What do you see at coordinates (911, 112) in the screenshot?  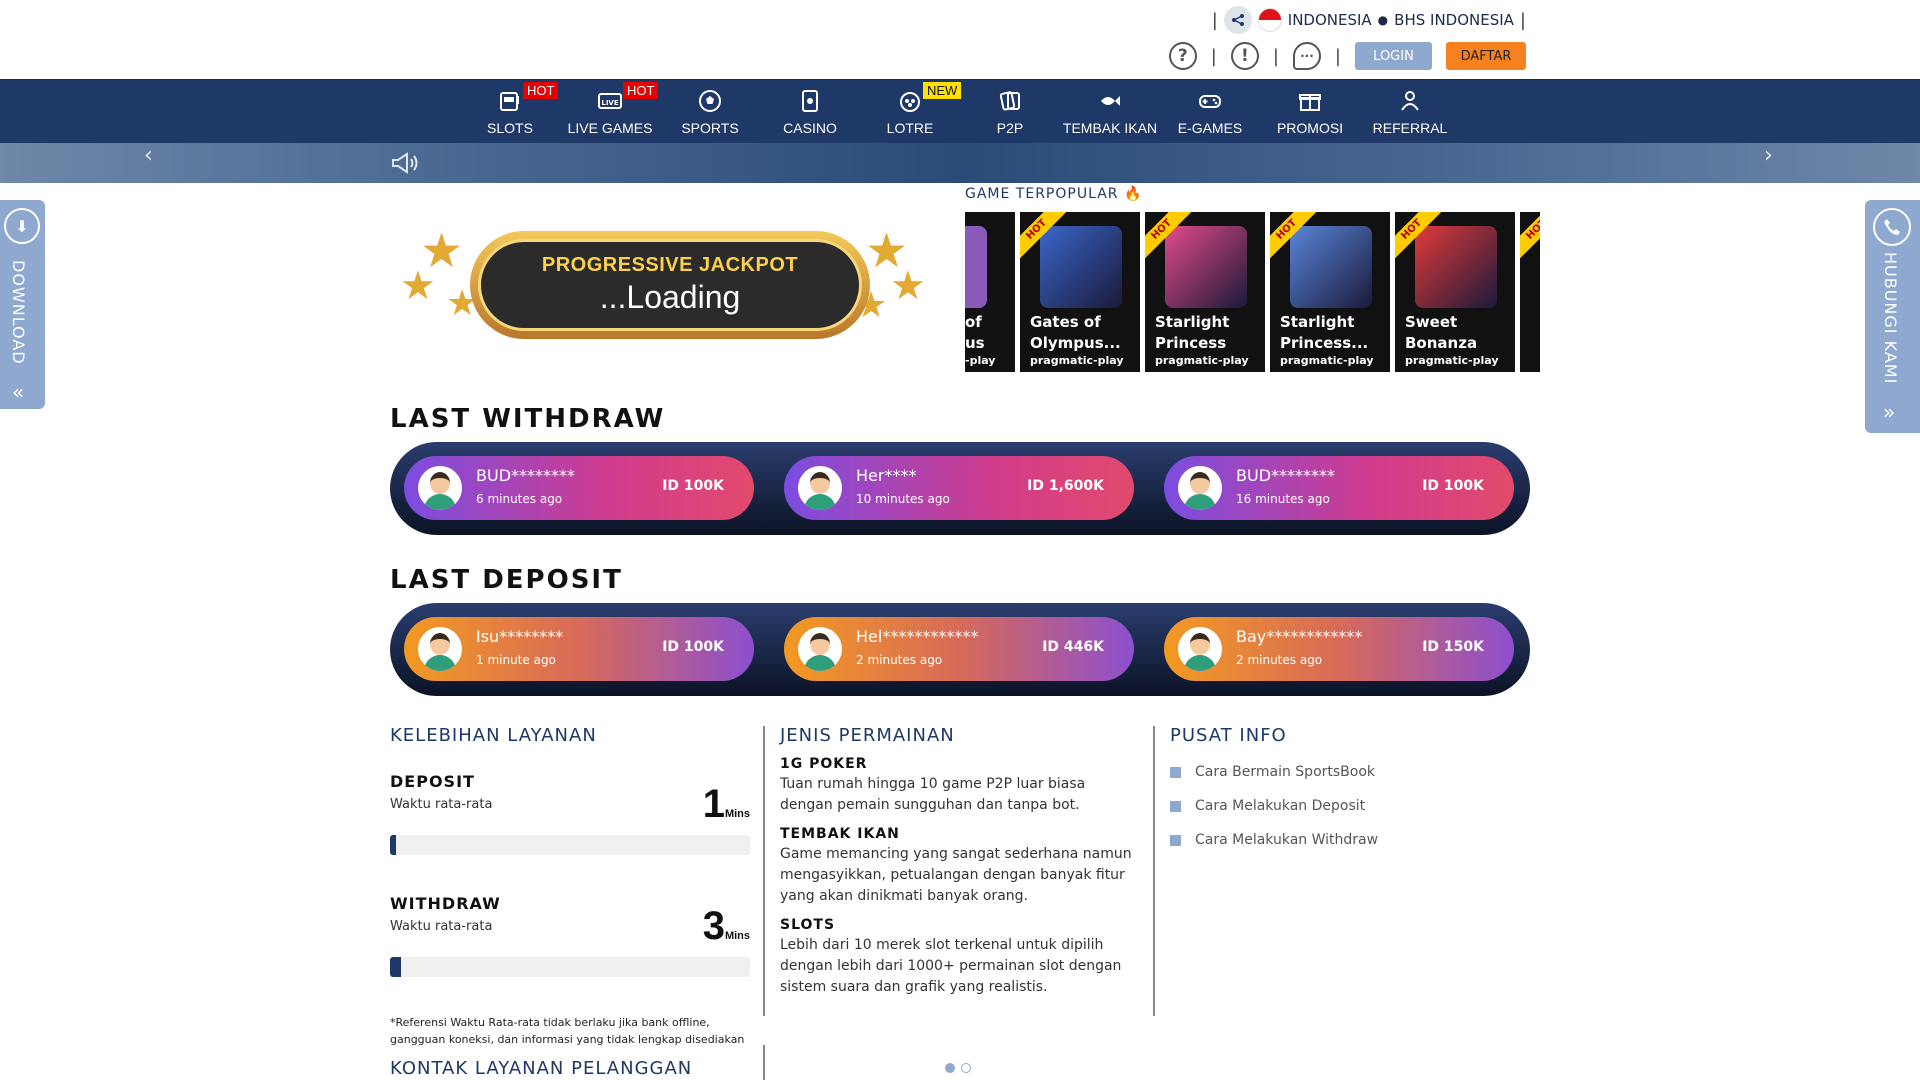 I see `nav-item-lotre: LOTRE NEW` at bounding box center [911, 112].